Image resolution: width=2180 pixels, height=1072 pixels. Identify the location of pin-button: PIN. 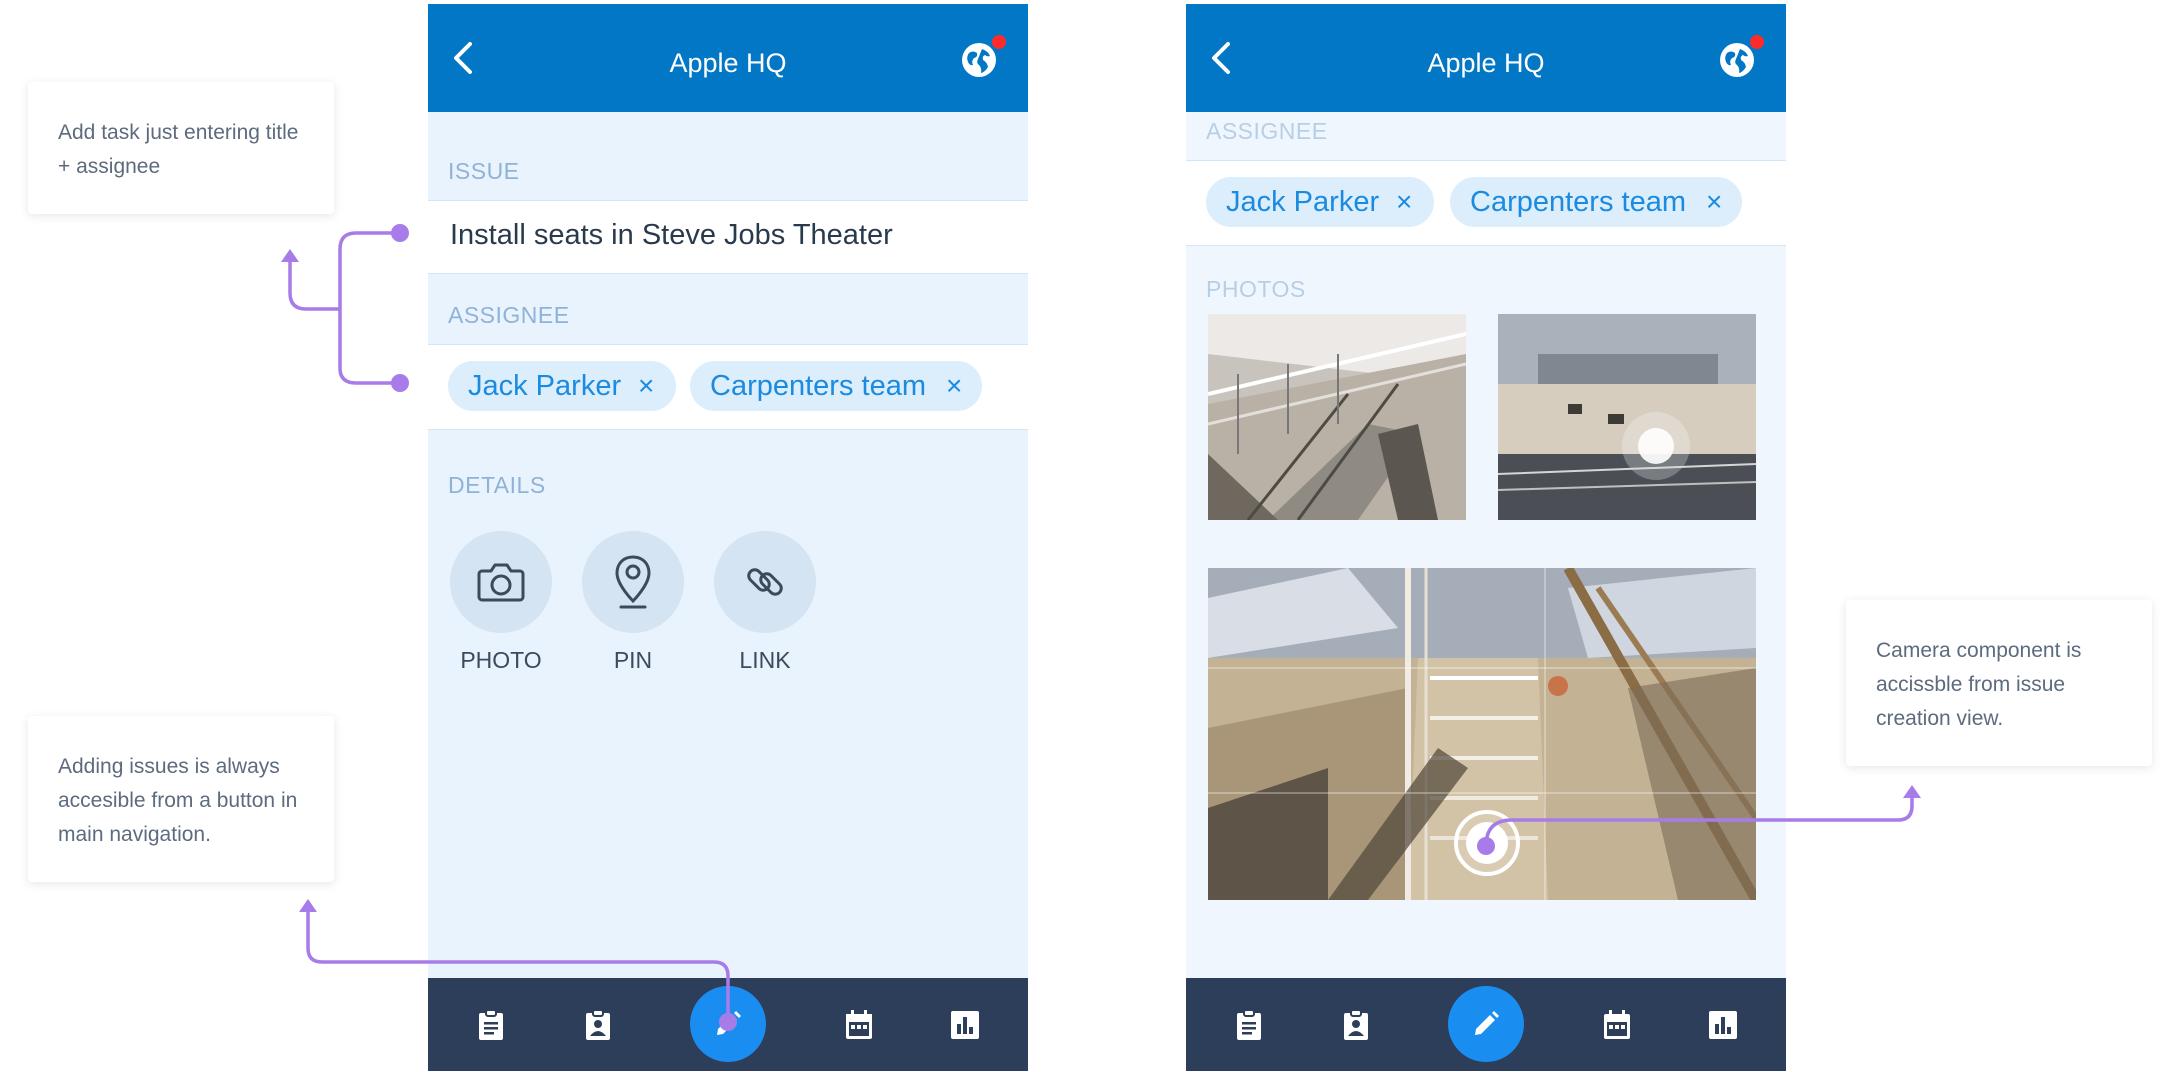
(633, 602).